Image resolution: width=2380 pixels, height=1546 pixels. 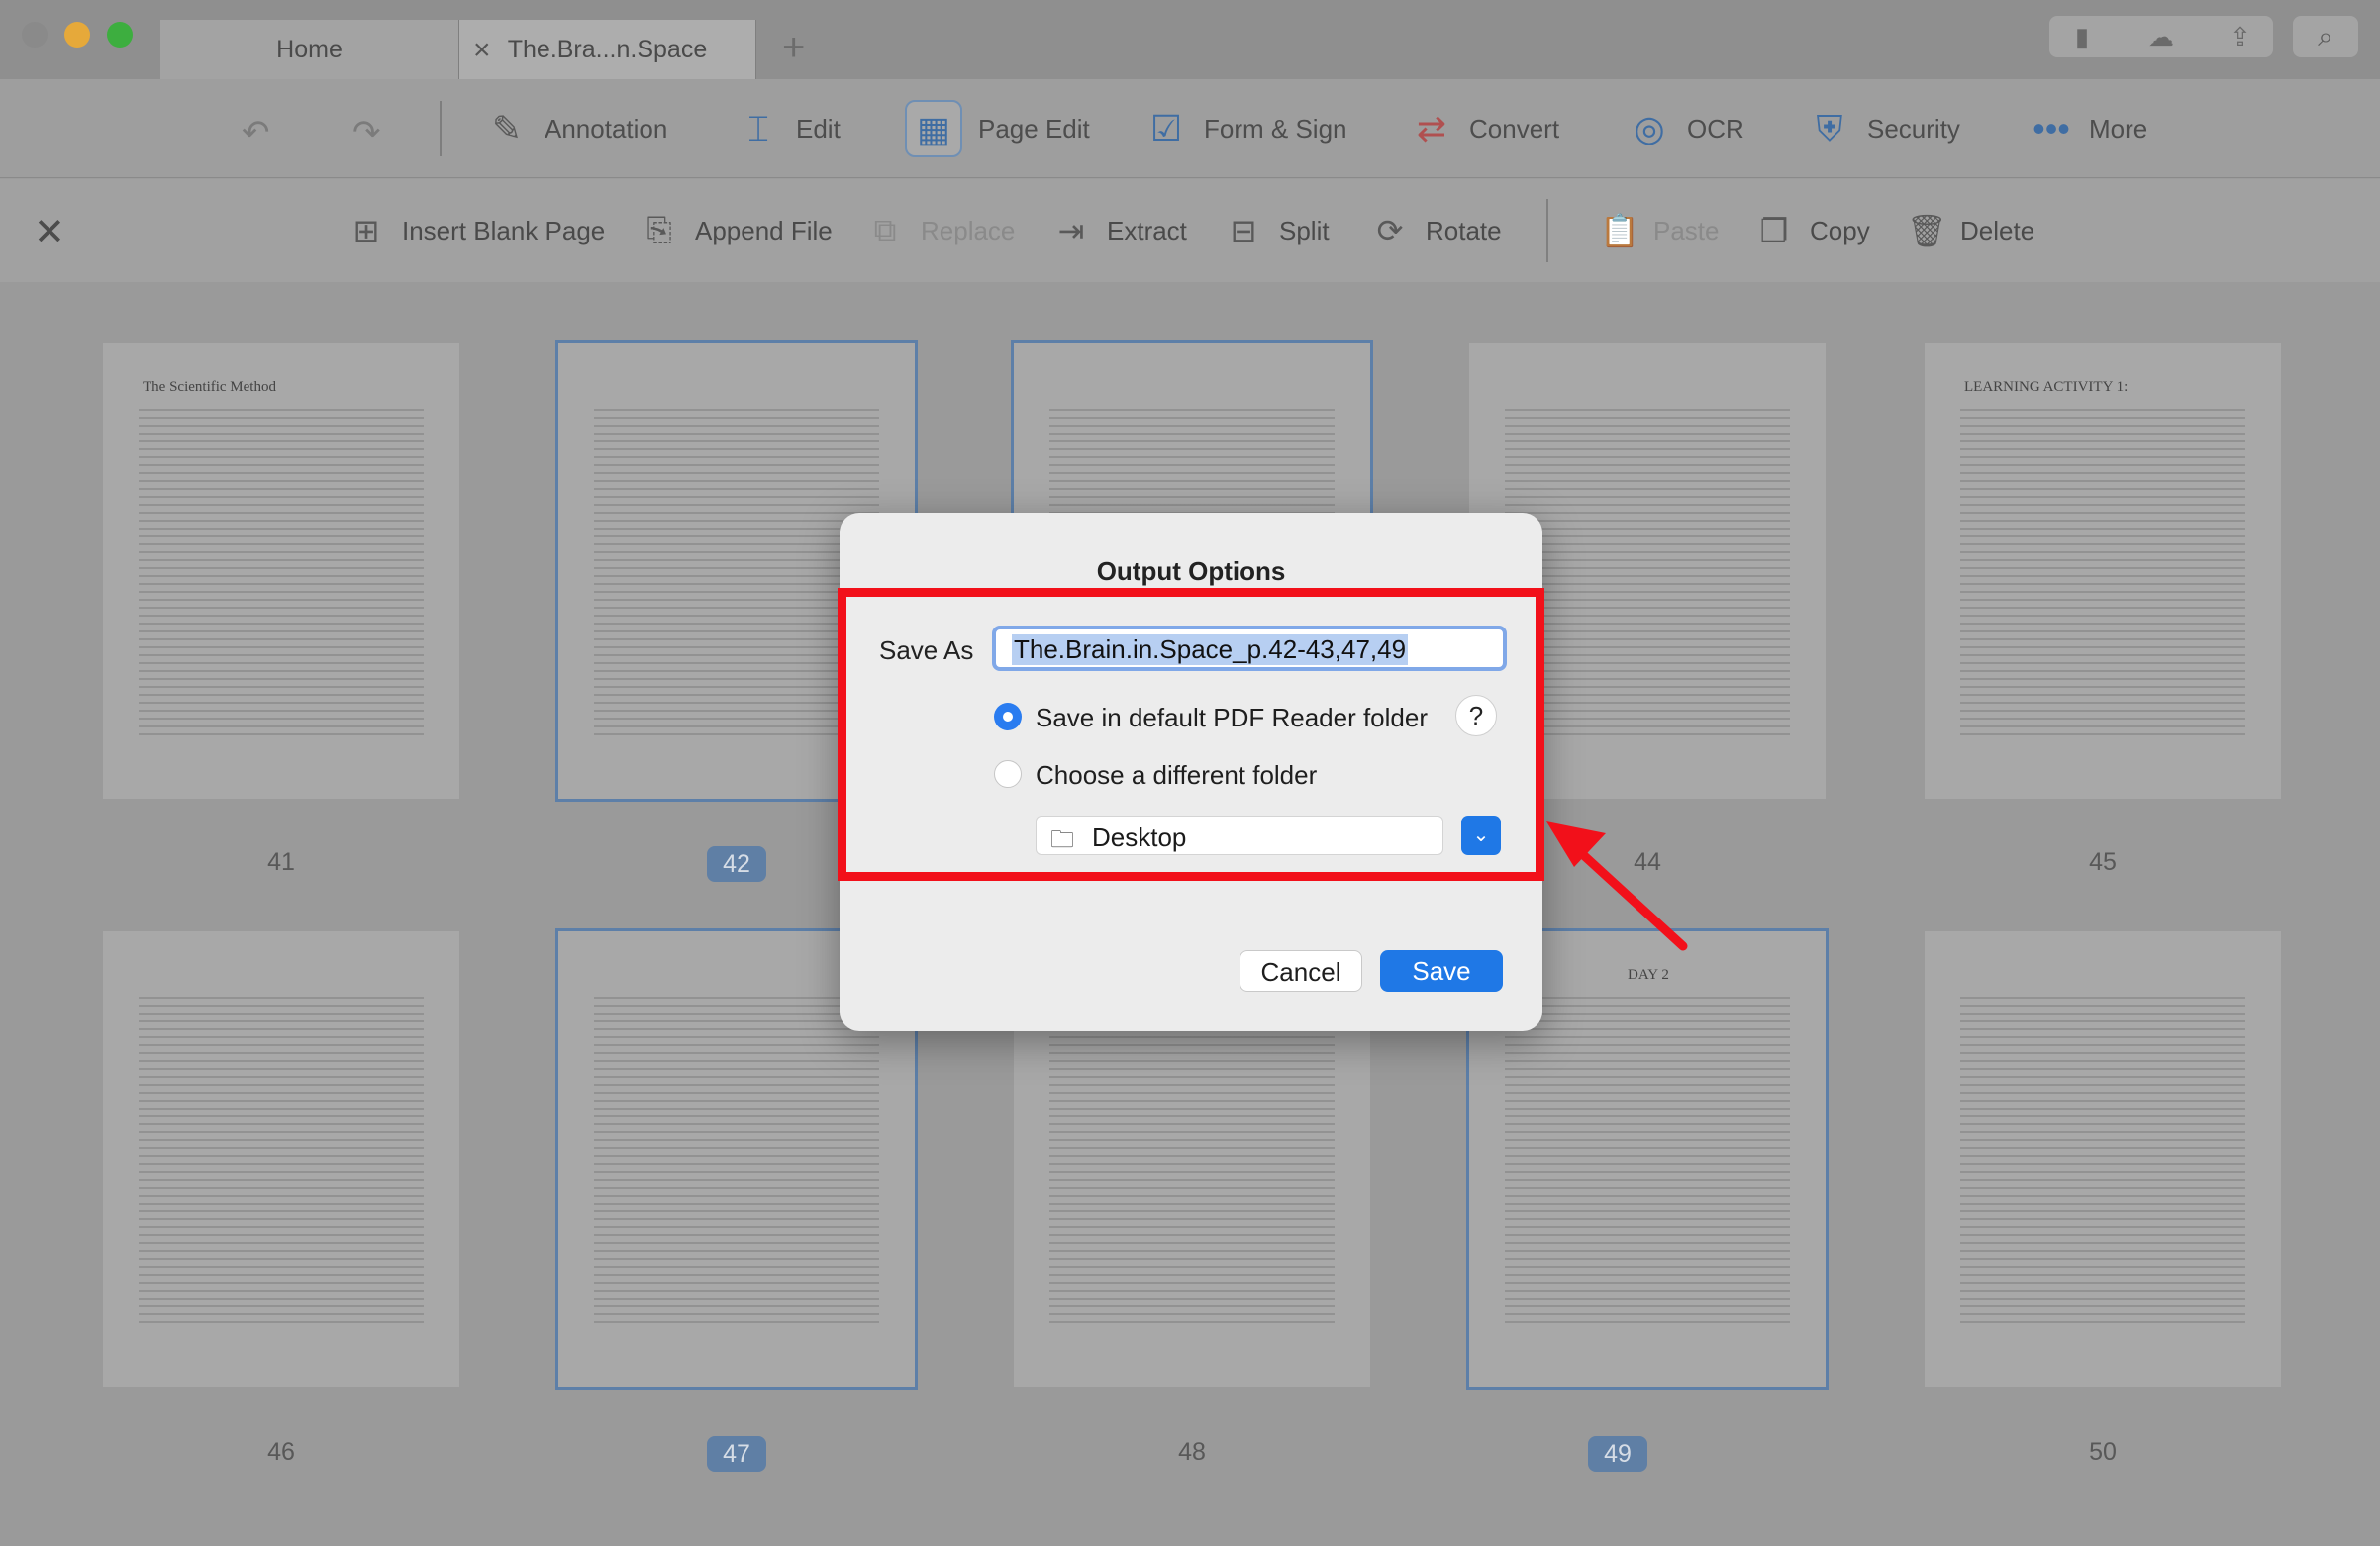 I want to click on bookmark-icon: ▮, so click(x=2082, y=36).